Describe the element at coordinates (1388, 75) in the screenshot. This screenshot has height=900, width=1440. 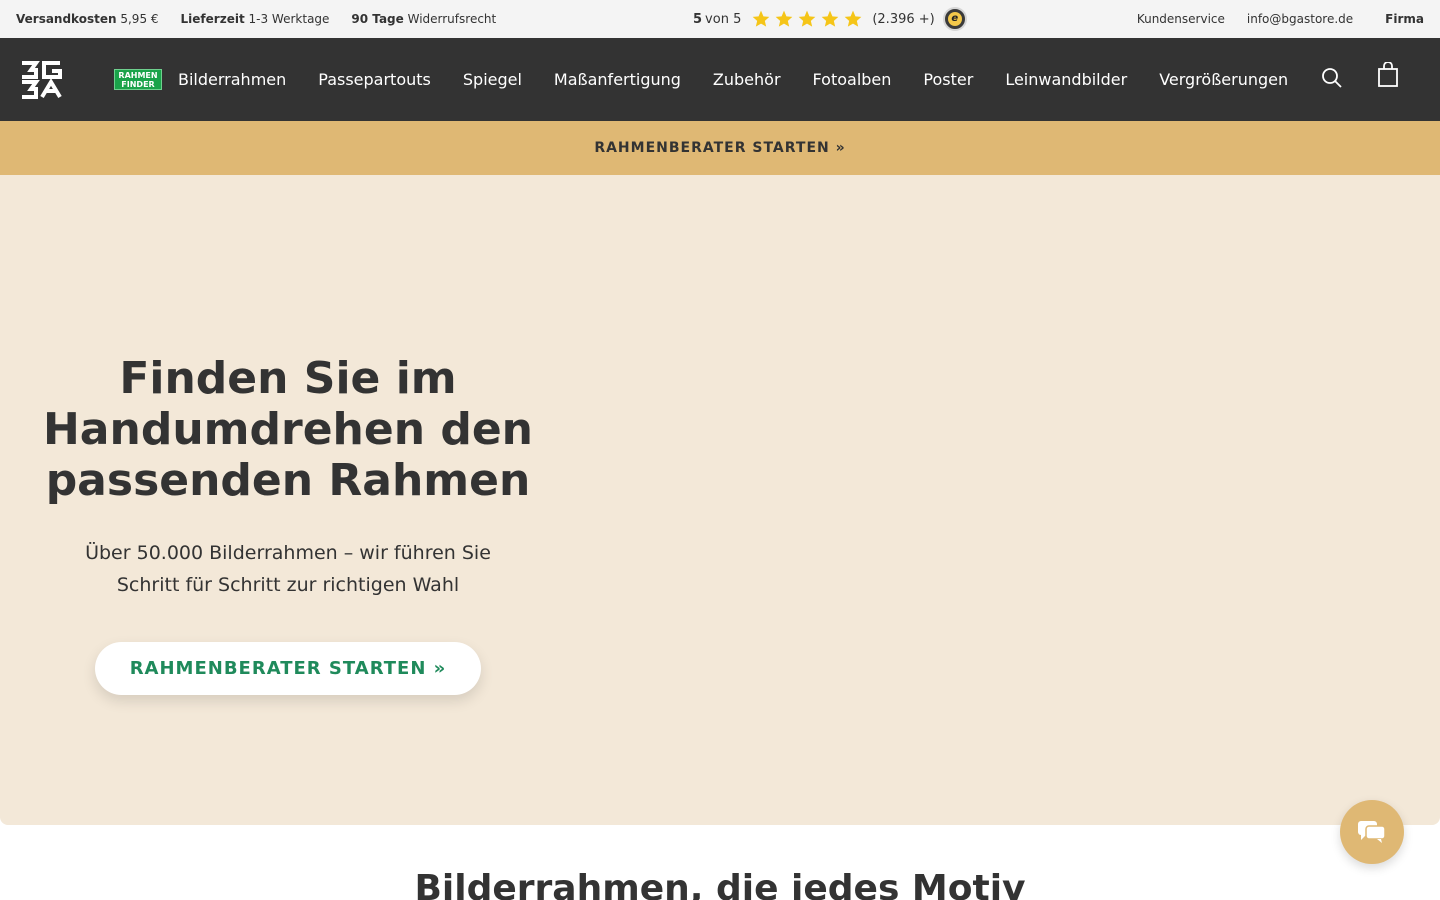
I see `shopping-bag-icon` at that location.